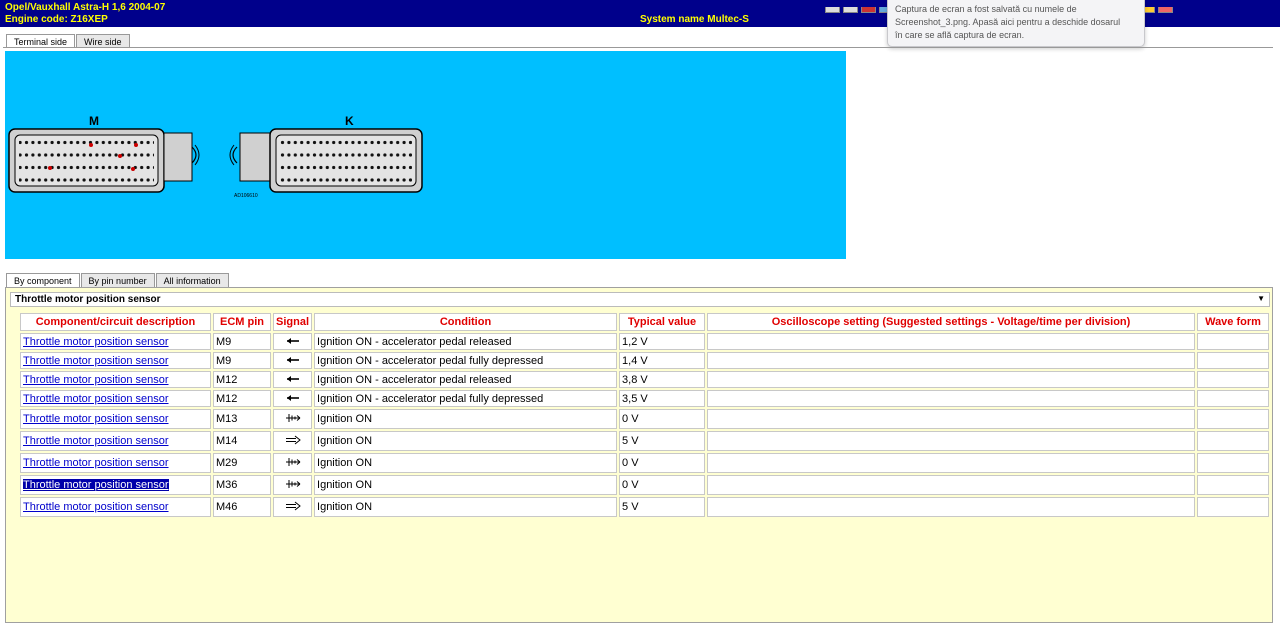 The width and height of the screenshot is (1280, 625). I want to click on component-select: Throttle motor position sensor ▼, so click(640, 299).